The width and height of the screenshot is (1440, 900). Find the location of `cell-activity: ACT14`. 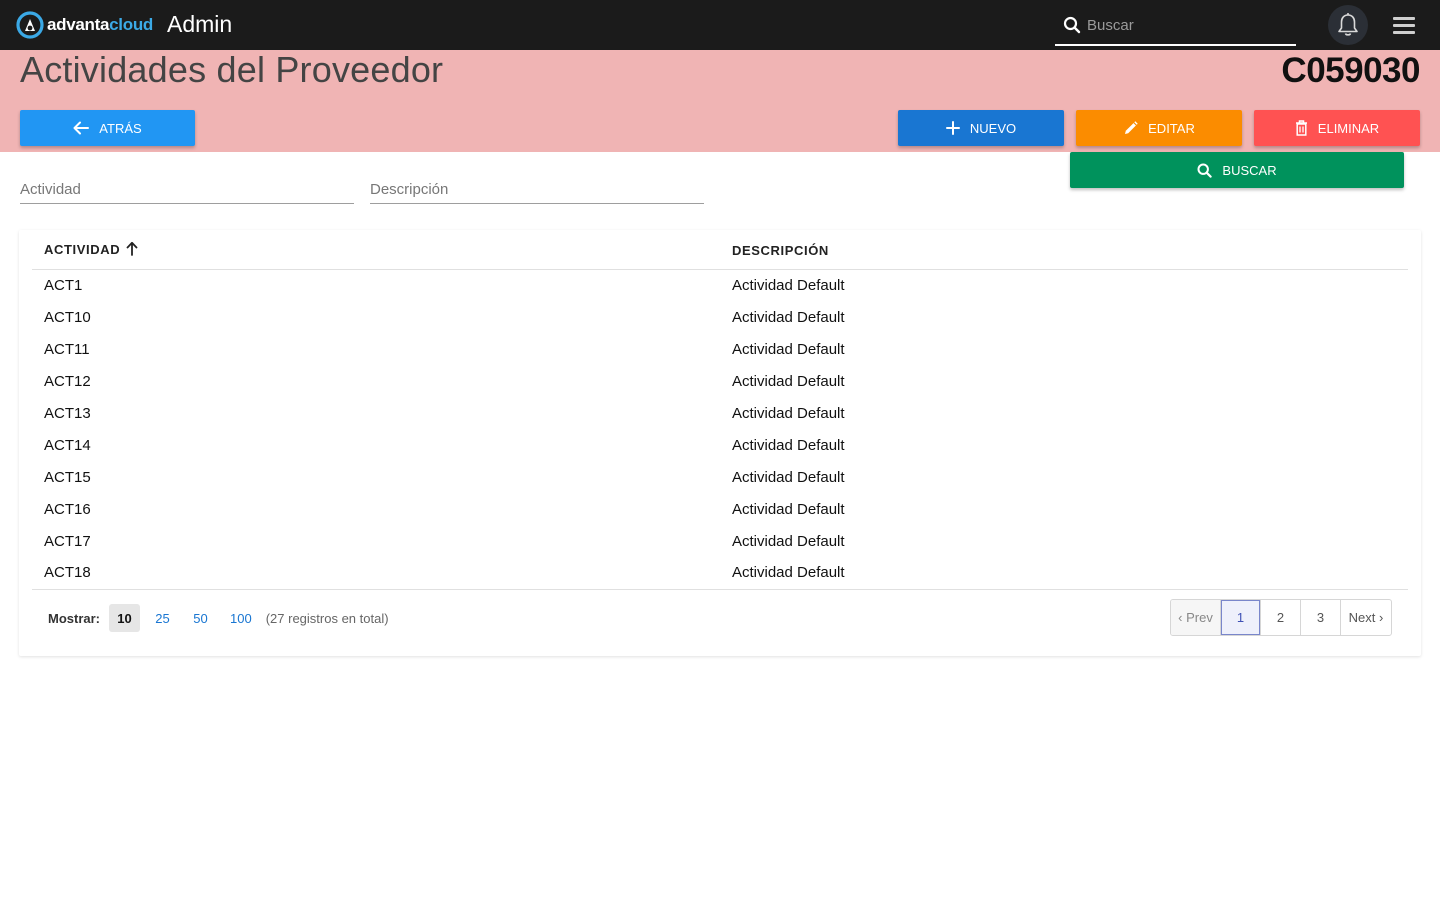

cell-activity: ACT14 is located at coordinates (67, 445).